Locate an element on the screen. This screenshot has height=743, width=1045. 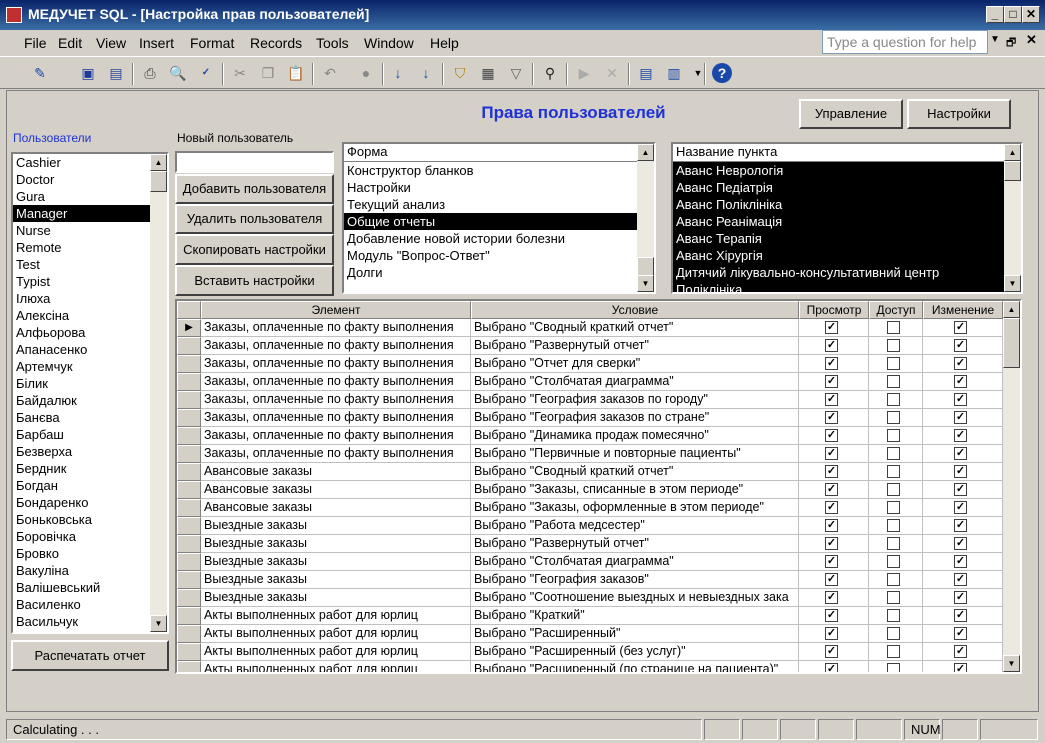
delete-user-button: Удалить пользователя is located at coordinates (254, 219).